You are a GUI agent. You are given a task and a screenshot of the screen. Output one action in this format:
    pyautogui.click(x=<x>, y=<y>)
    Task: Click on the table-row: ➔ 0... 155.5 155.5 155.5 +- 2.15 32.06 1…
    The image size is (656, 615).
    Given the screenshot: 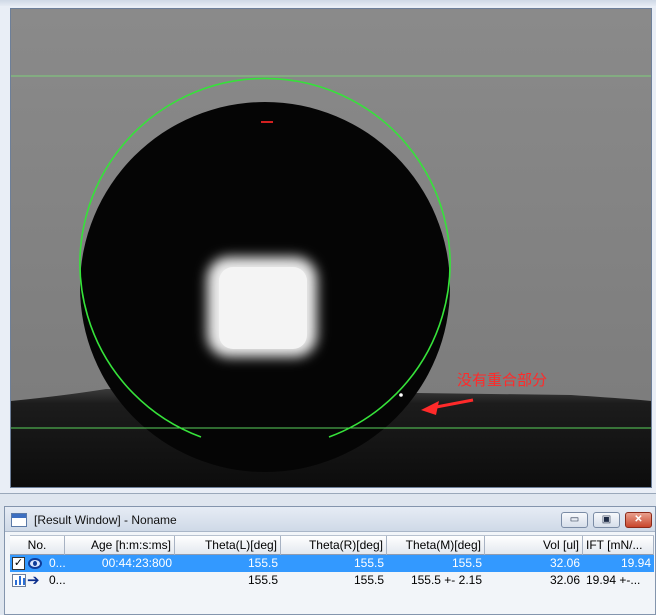 What is the action you would take?
    pyautogui.click(x=332, y=580)
    